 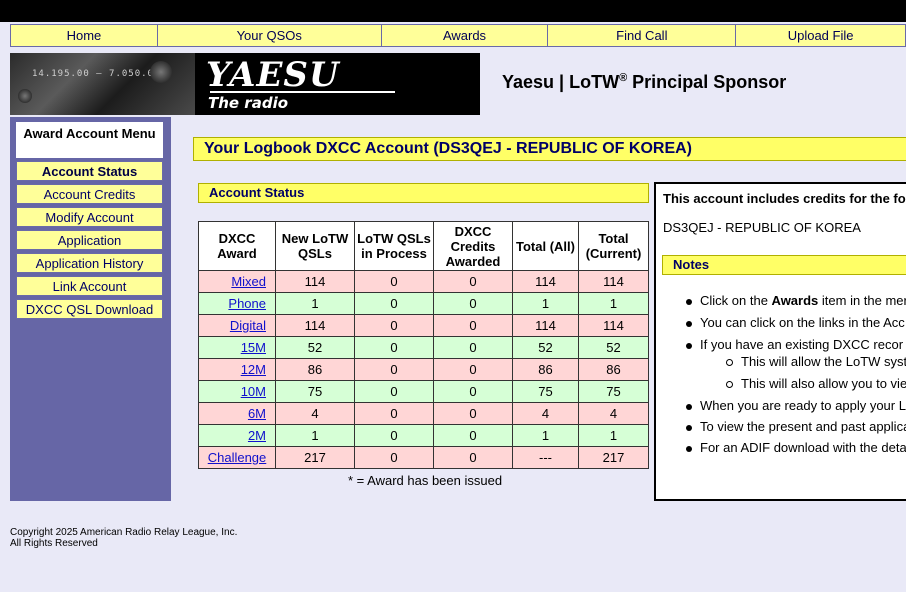 I want to click on nav-home: Home, so click(x=84, y=35).